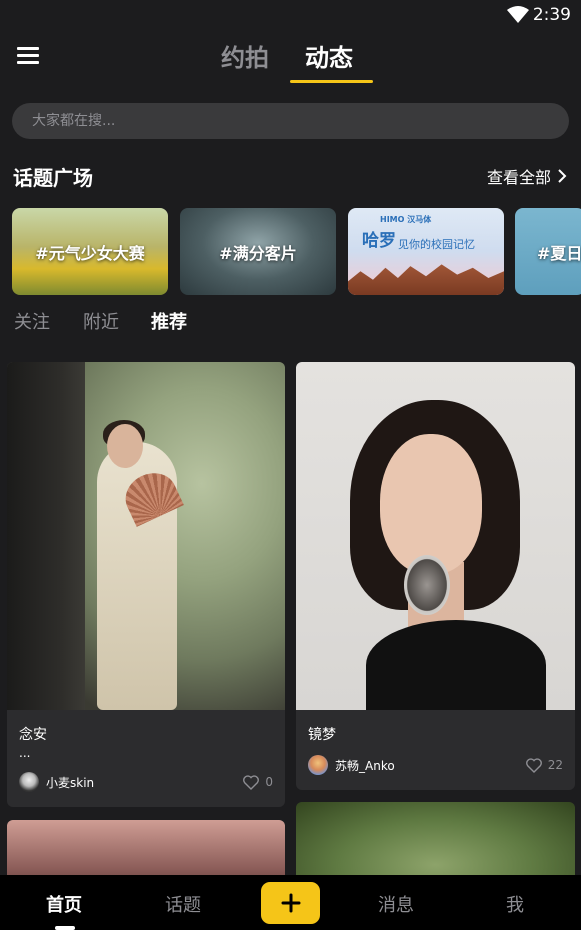  I want to click on tab-following: 关注, so click(32, 321).